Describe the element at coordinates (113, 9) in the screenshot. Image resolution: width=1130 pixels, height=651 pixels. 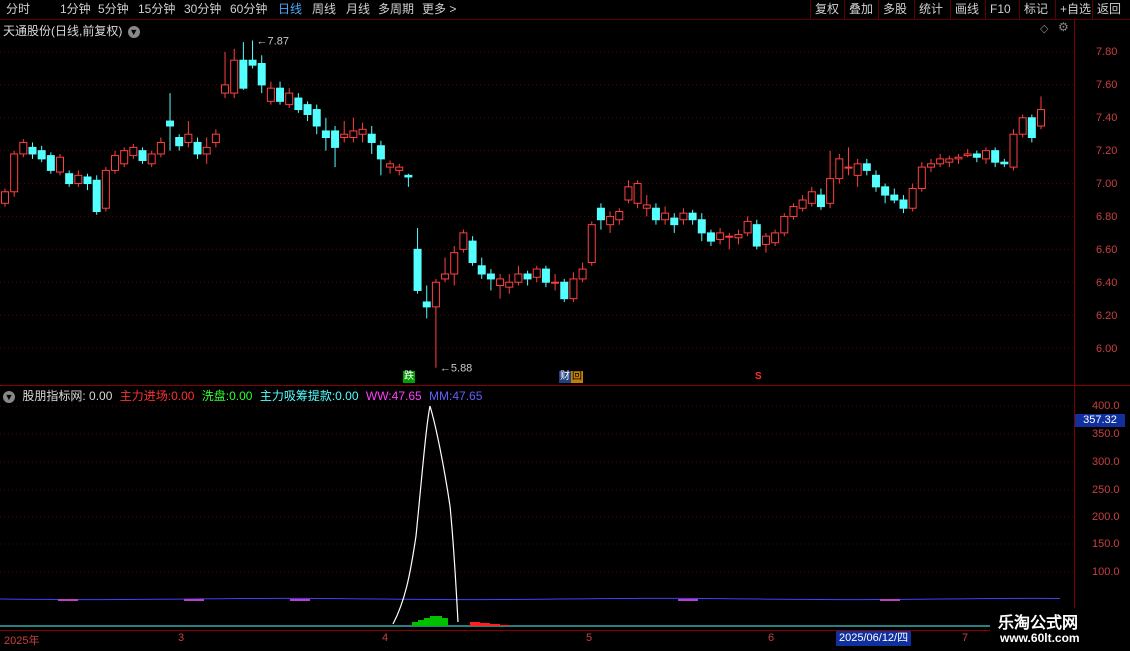
I see `period-tab: 5分钟` at that location.